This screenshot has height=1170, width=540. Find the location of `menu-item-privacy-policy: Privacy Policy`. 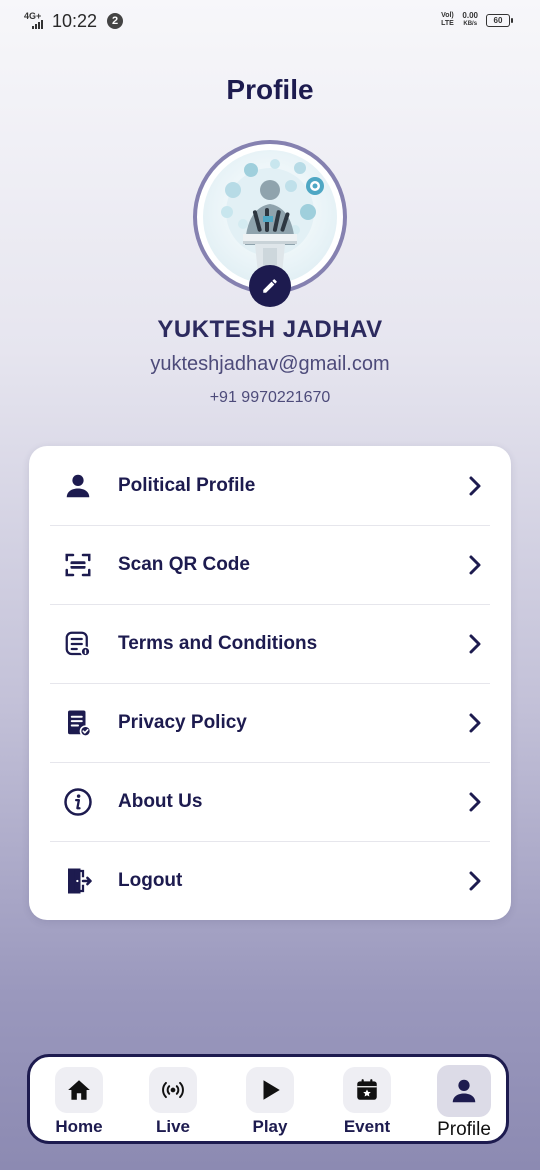

menu-item-privacy-policy: Privacy Policy is located at coordinates (270, 722).